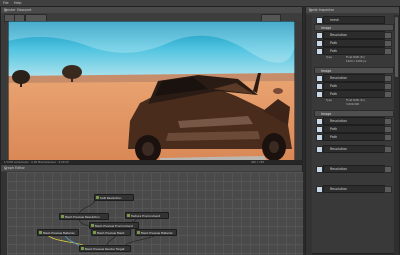  Describe the element at coordinates (156, 232) in the screenshot. I see `graph-node-mesh-preview-material-b: Mesh Preview Material` at that location.